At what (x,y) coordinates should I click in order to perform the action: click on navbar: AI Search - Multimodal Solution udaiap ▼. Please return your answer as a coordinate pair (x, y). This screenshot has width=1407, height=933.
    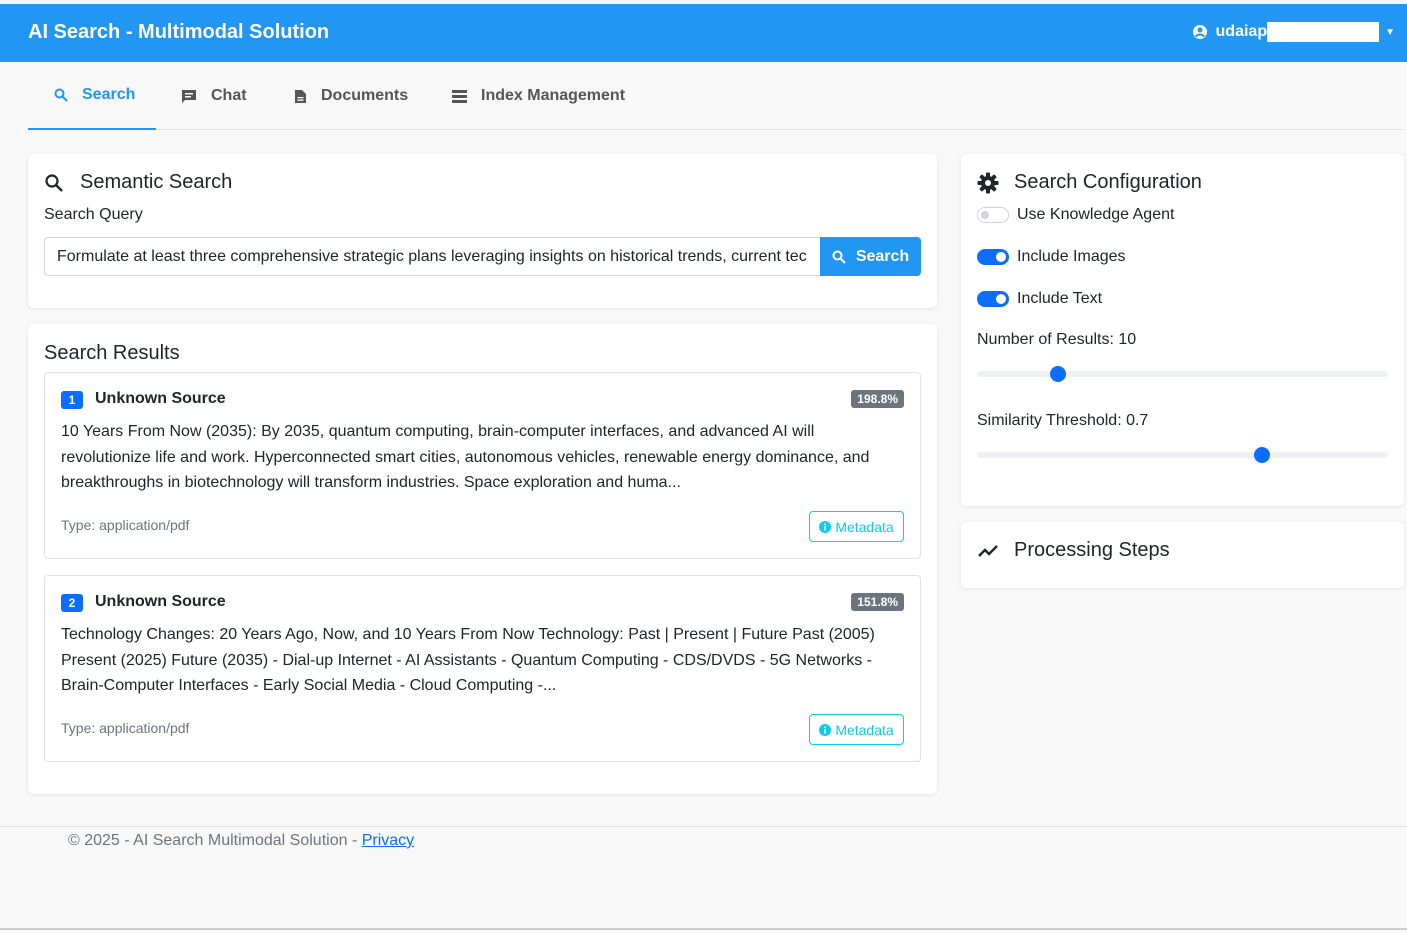
    Looking at the image, I should click on (703, 33).